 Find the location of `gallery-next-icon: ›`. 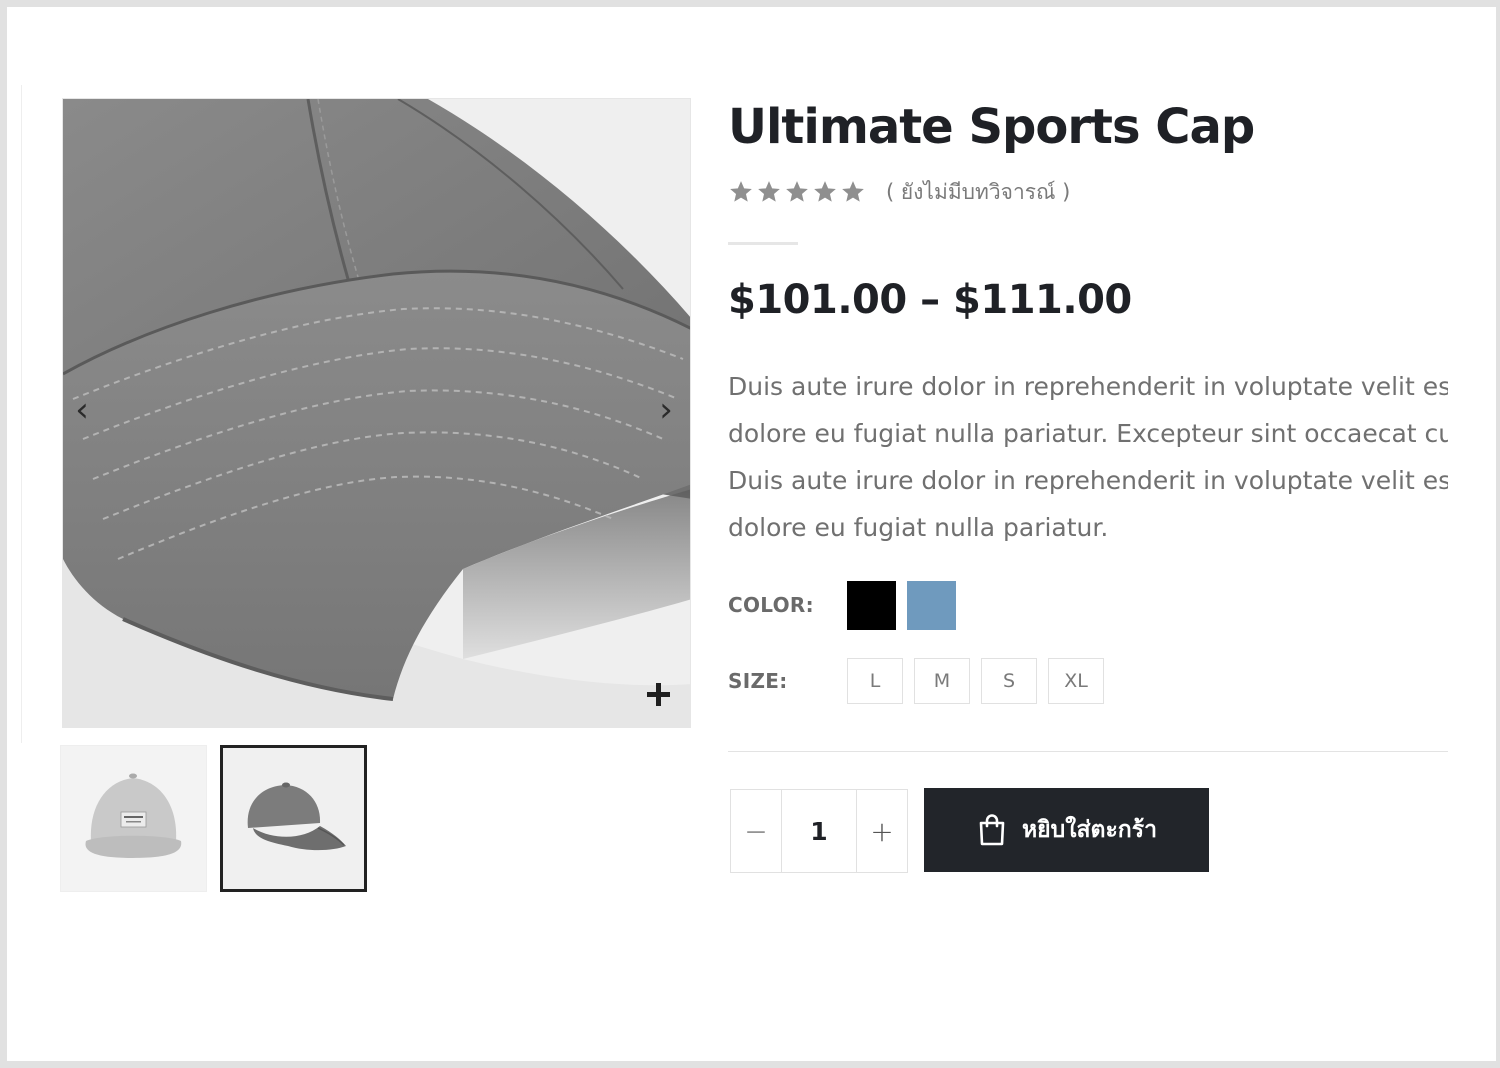

gallery-next-icon: › is located at coordinates (666, 410).